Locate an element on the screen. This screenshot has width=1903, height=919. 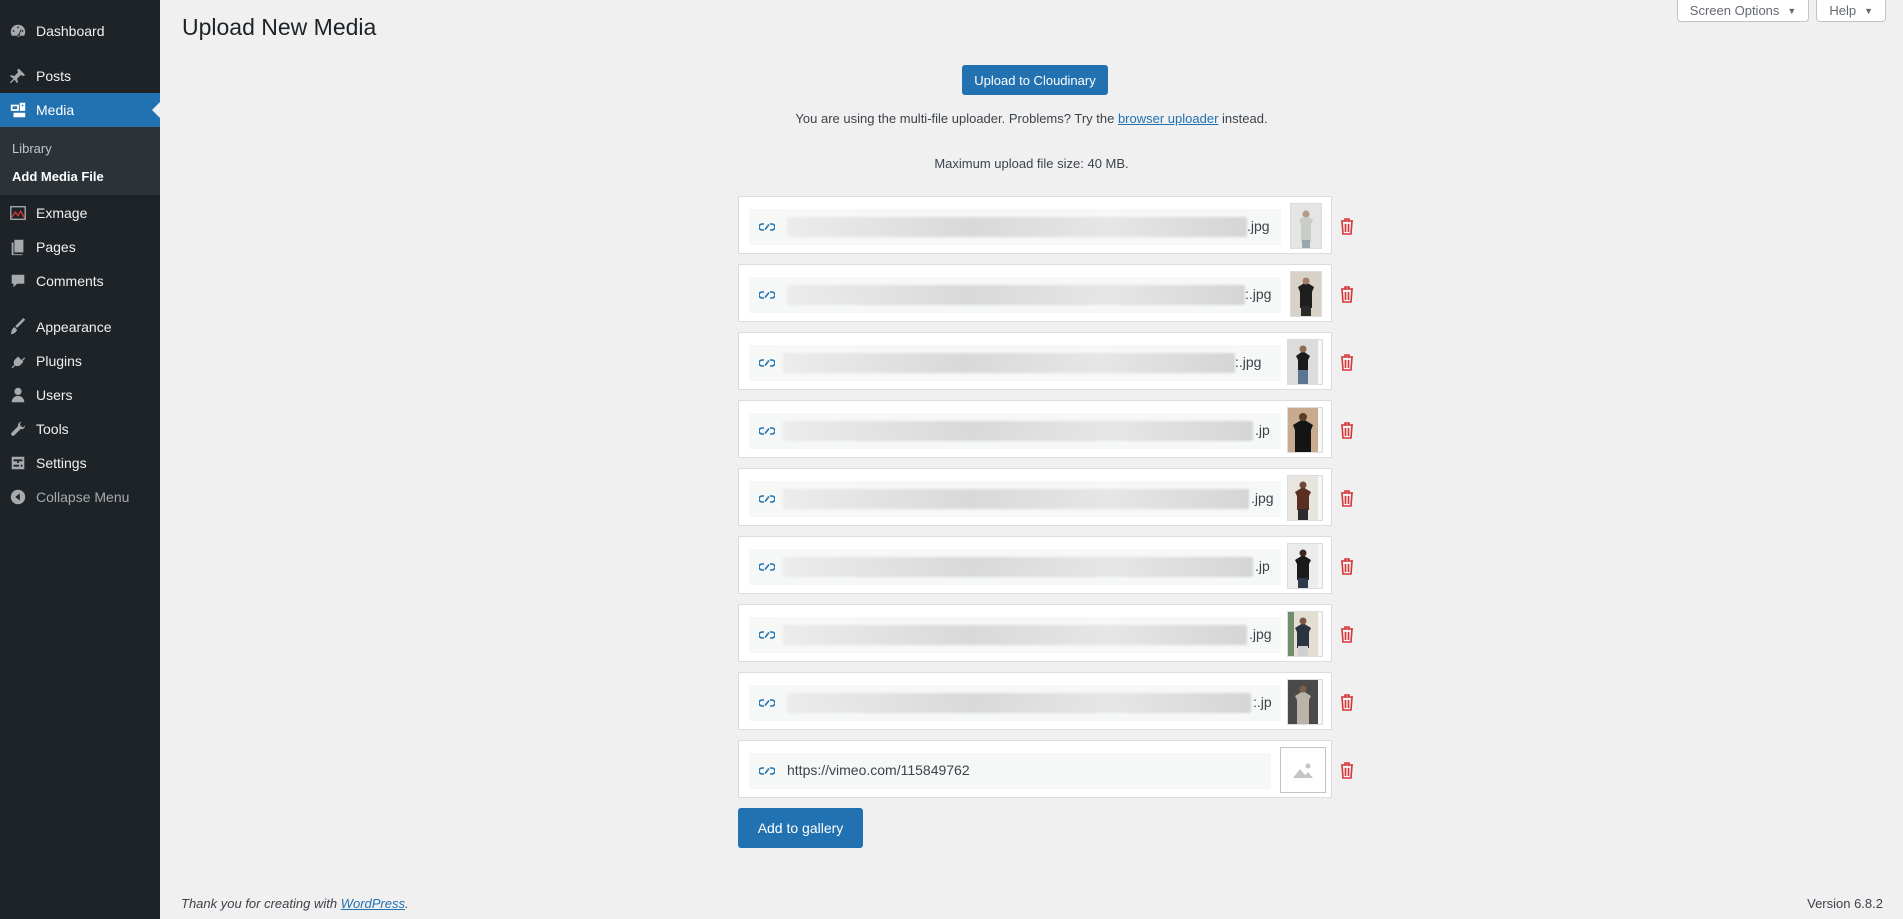
sidebar-item-dashboard: Dashboard is located at coordinates (80, 31).